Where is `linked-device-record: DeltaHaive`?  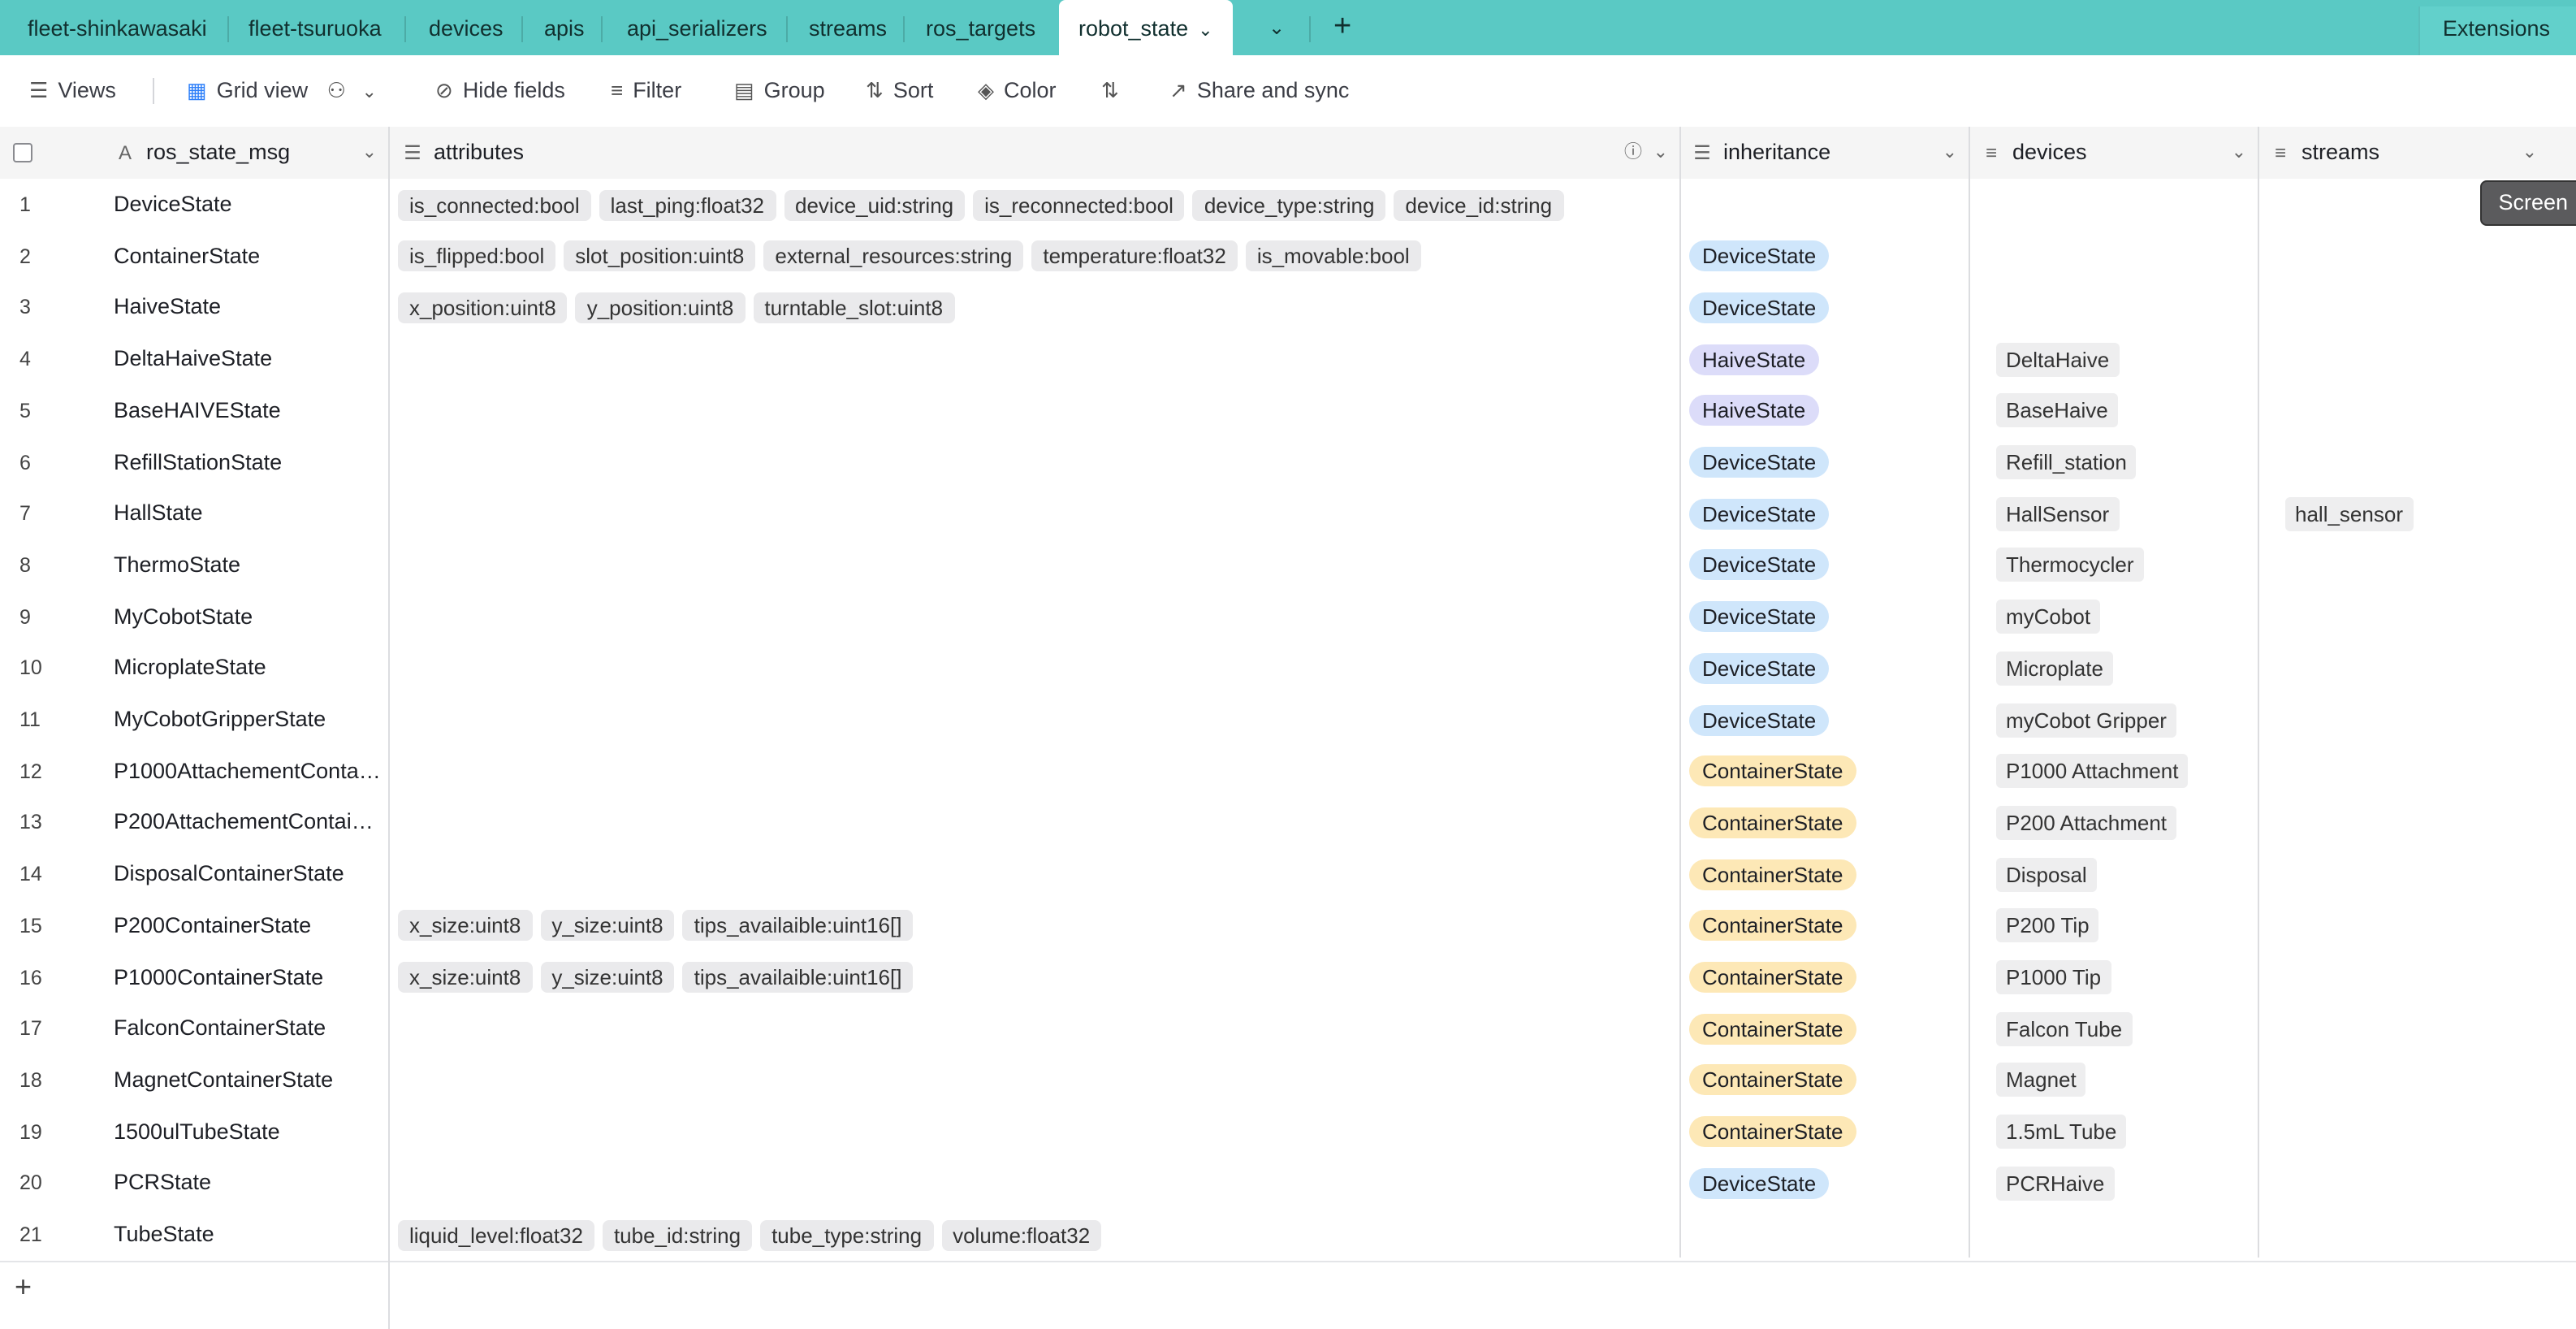 linked-device-record: DeltaHaive is located at coordinates (2058, 359).